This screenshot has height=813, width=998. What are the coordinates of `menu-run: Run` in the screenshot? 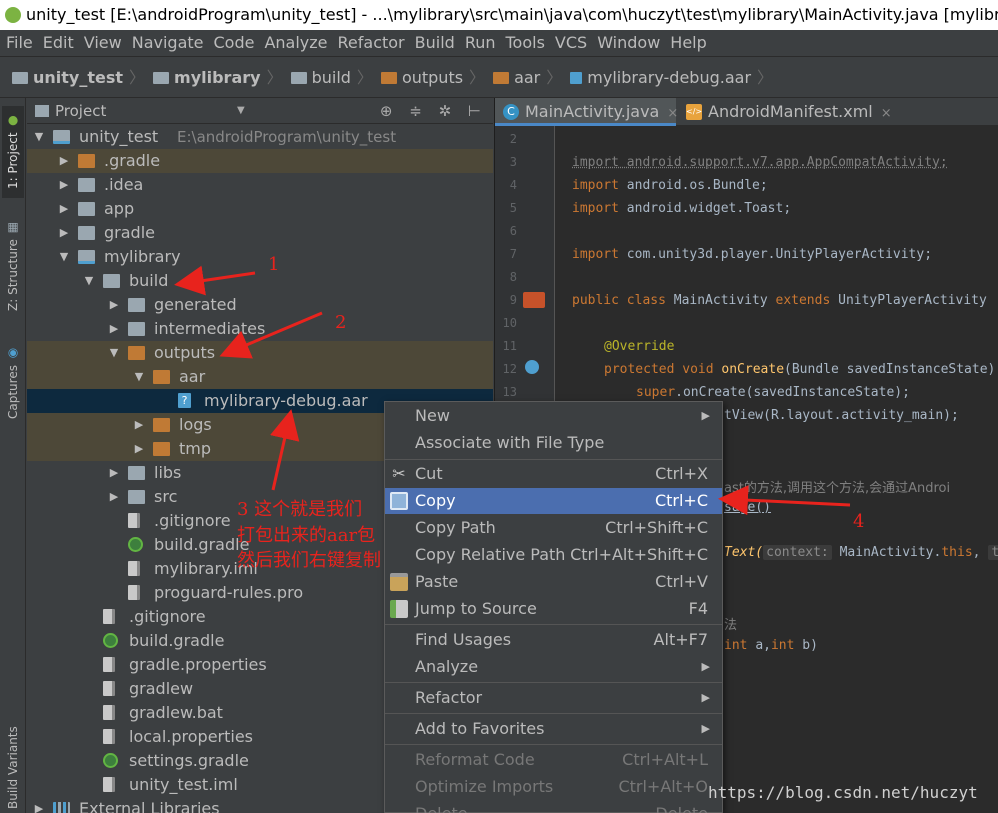 It's located at (480, 43).